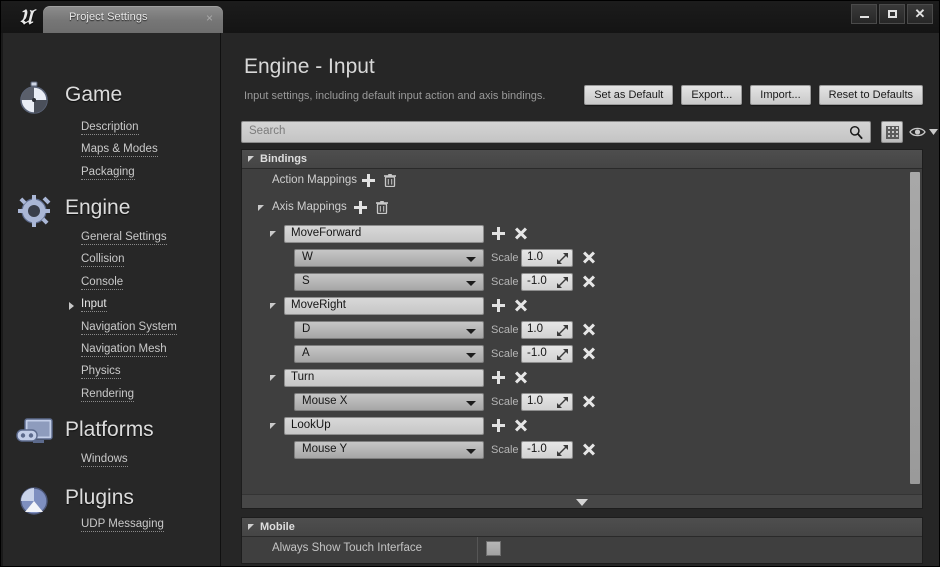 This screenshot has width=940, height=567. What do you see at coordinates (582, 159) in the screenshot?
I see `bindings-section-header: Bindings` at bounding box center [582, 159].